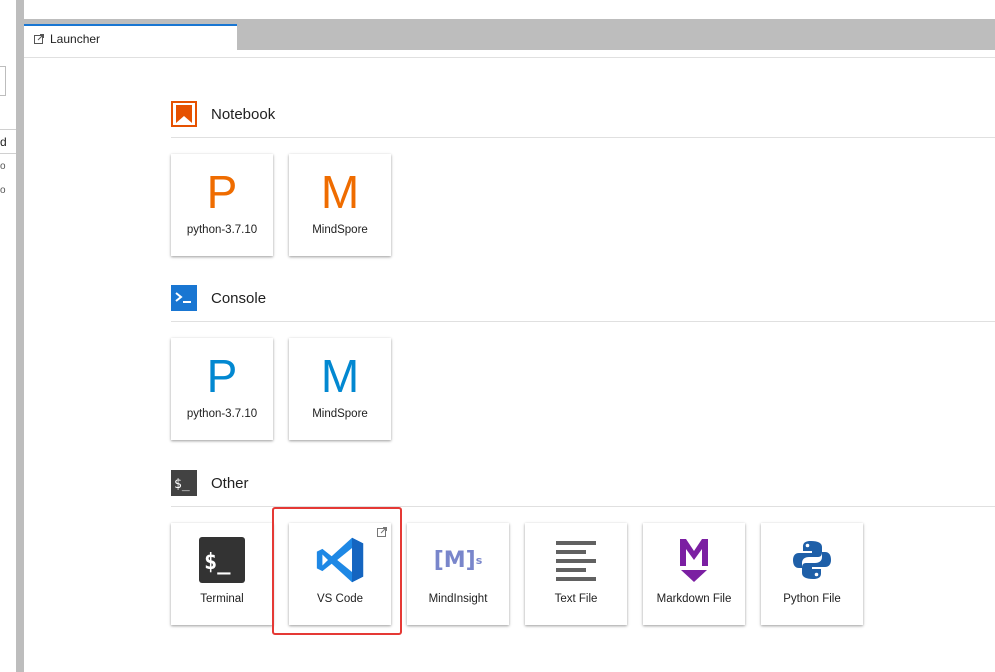 The width and height of the screenshot is (995, 672). I want to click on mindinsight-logo-sup: s, so click(479, 560).